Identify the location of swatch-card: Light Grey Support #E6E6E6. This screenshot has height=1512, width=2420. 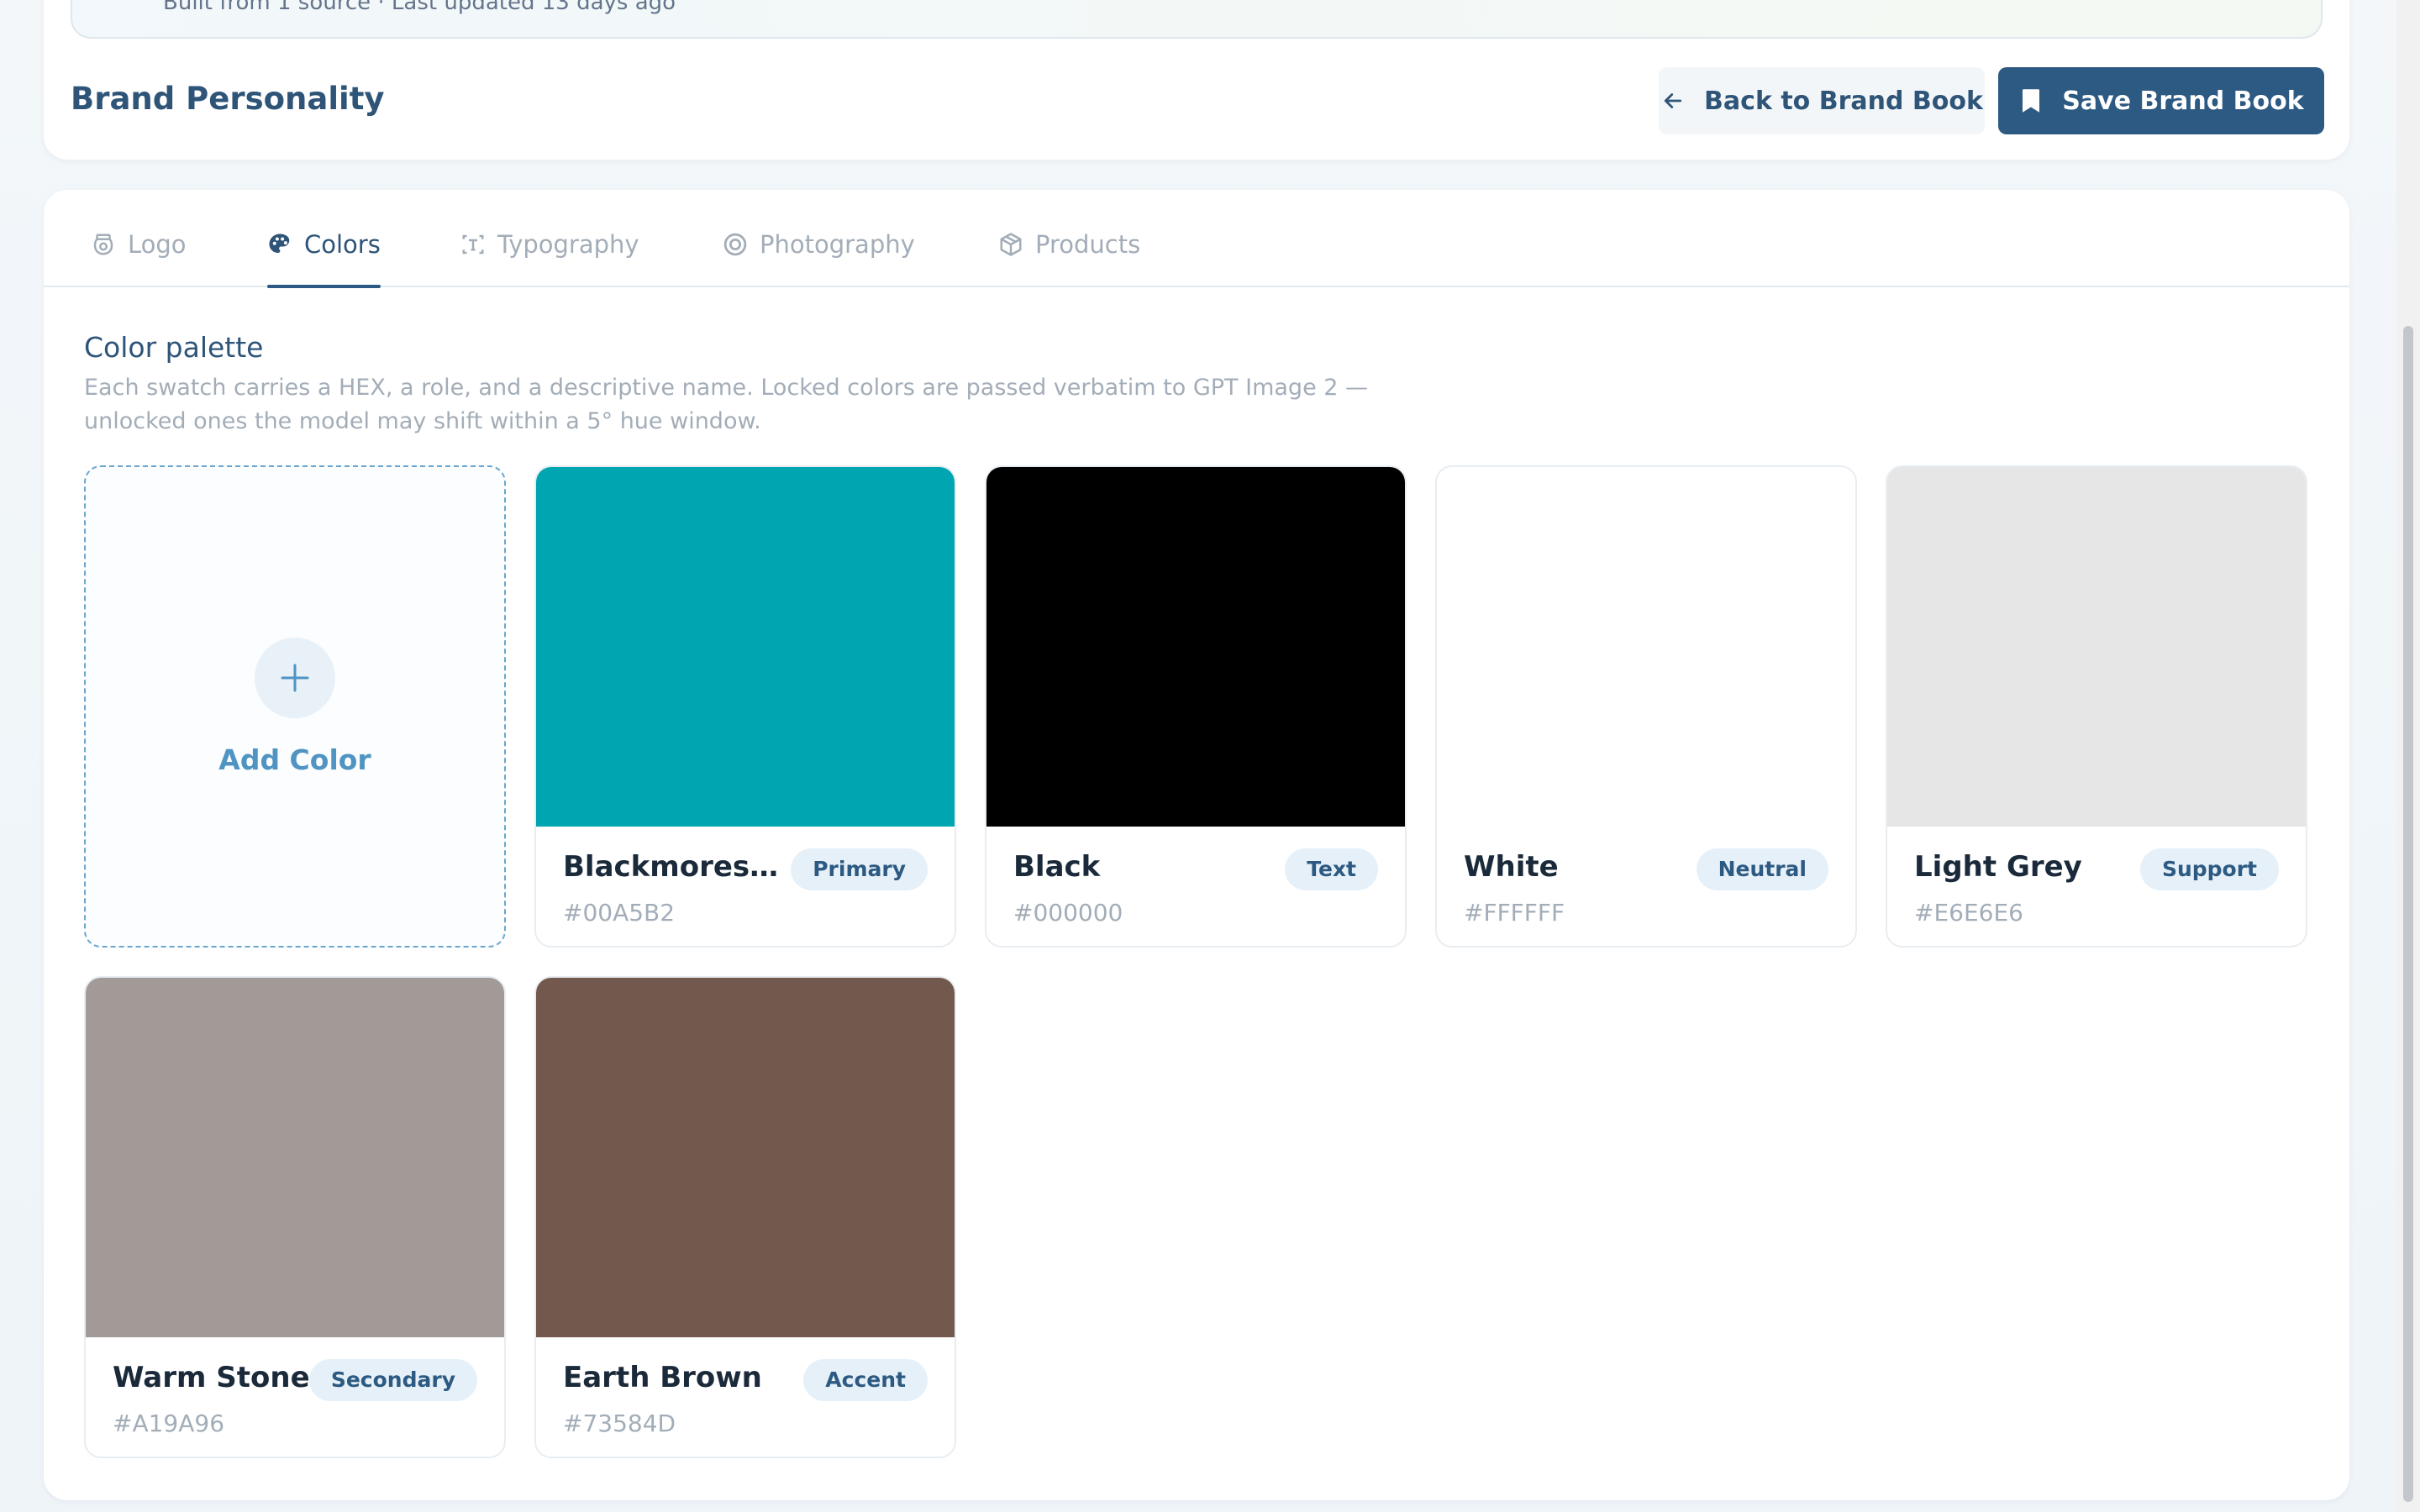
(2096, 706).